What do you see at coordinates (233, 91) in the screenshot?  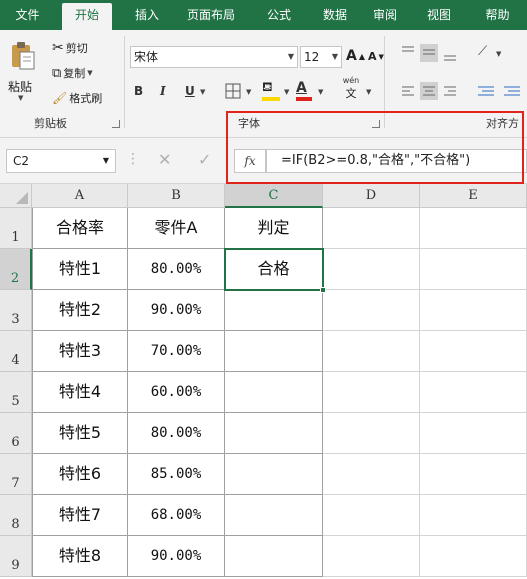 I see `borders-icon` at bounding box center [233, 91].